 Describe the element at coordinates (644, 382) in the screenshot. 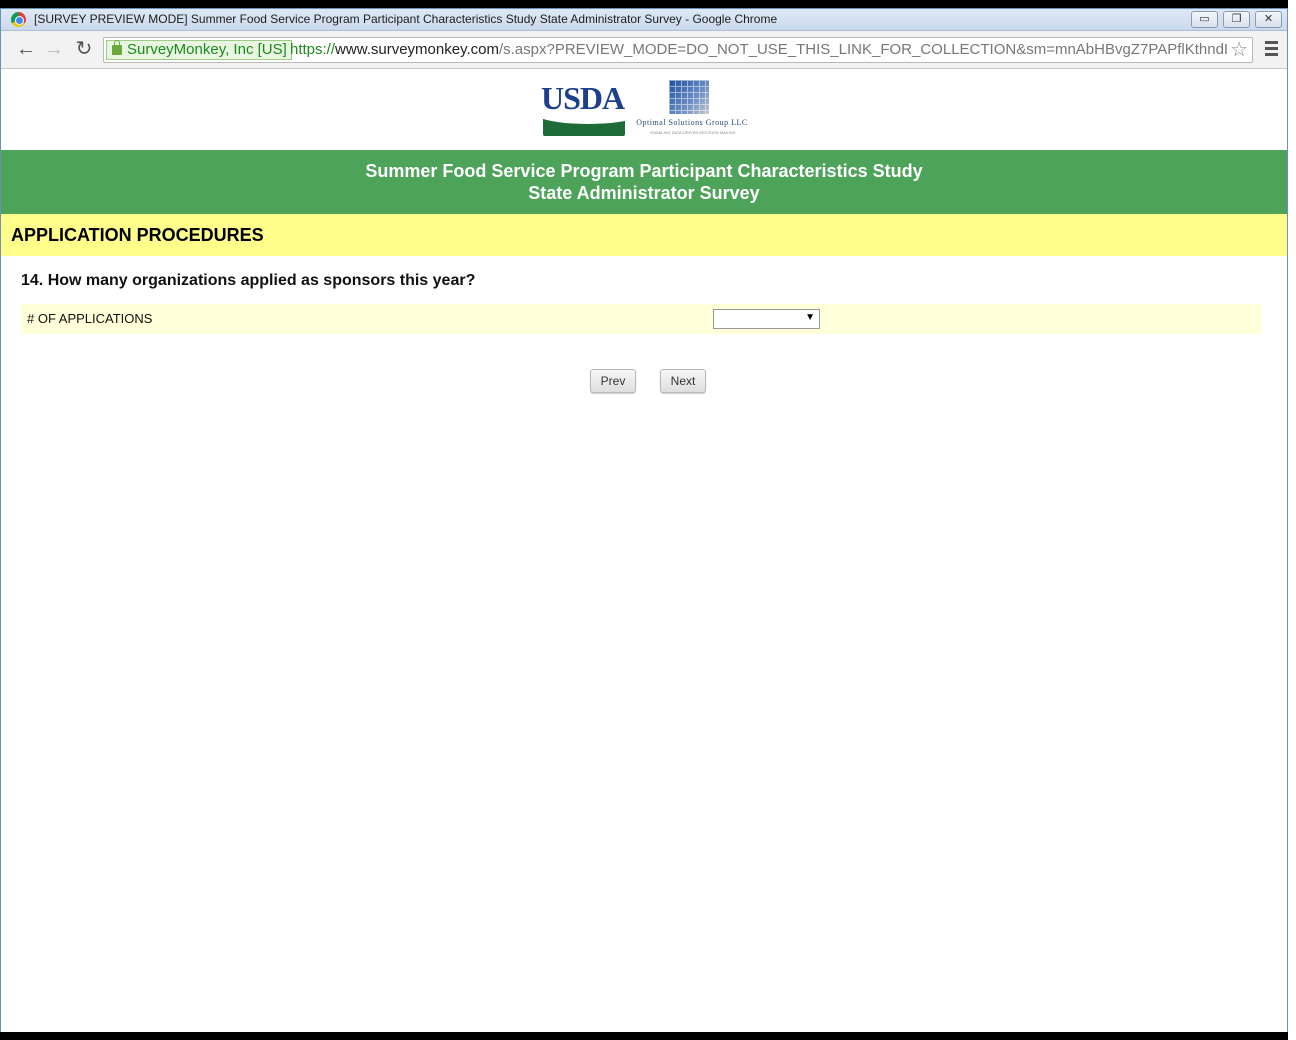

I see `page-navigation: Prev Next` at that location.